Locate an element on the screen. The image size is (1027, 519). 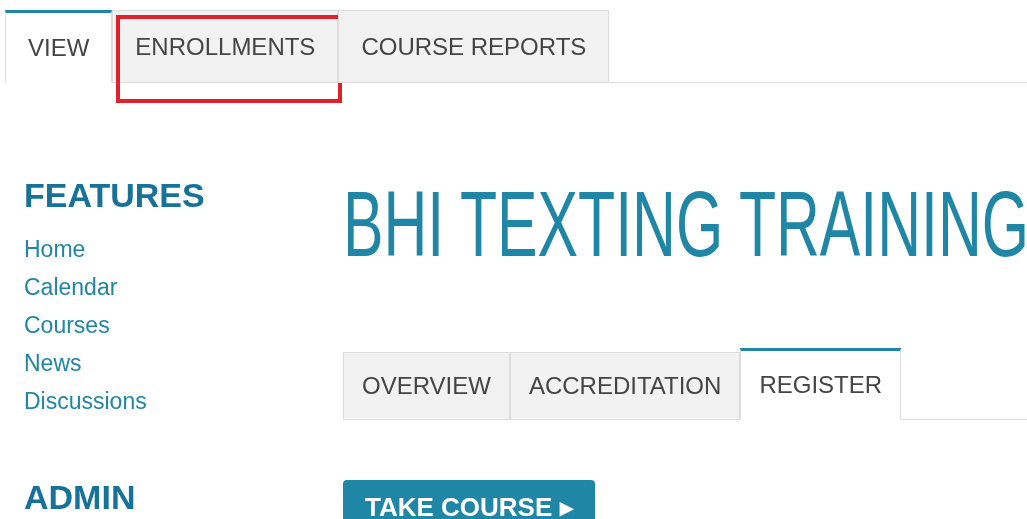
sidebar-link: News is located at coordinates (183, 363).